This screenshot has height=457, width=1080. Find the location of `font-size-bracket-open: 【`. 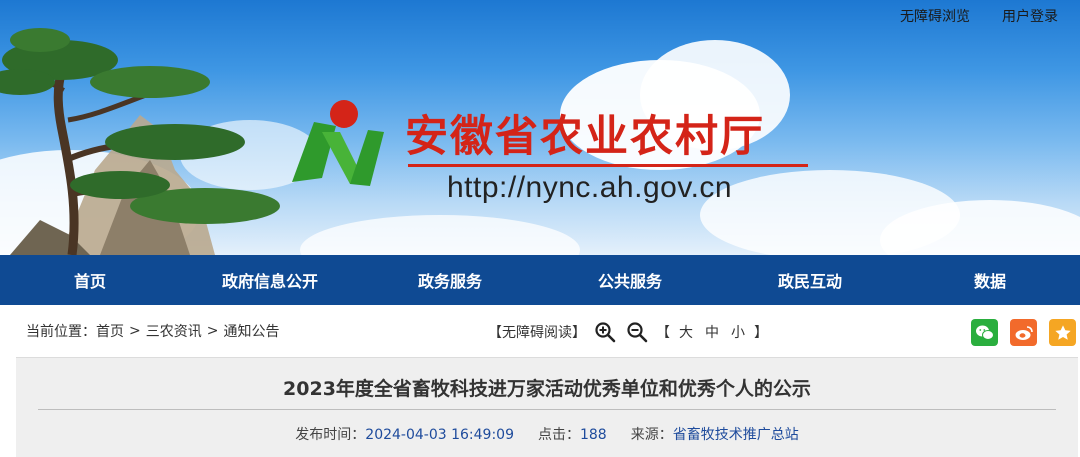

font-size-bracket-open: 【 is located at coordinates (663, 333).